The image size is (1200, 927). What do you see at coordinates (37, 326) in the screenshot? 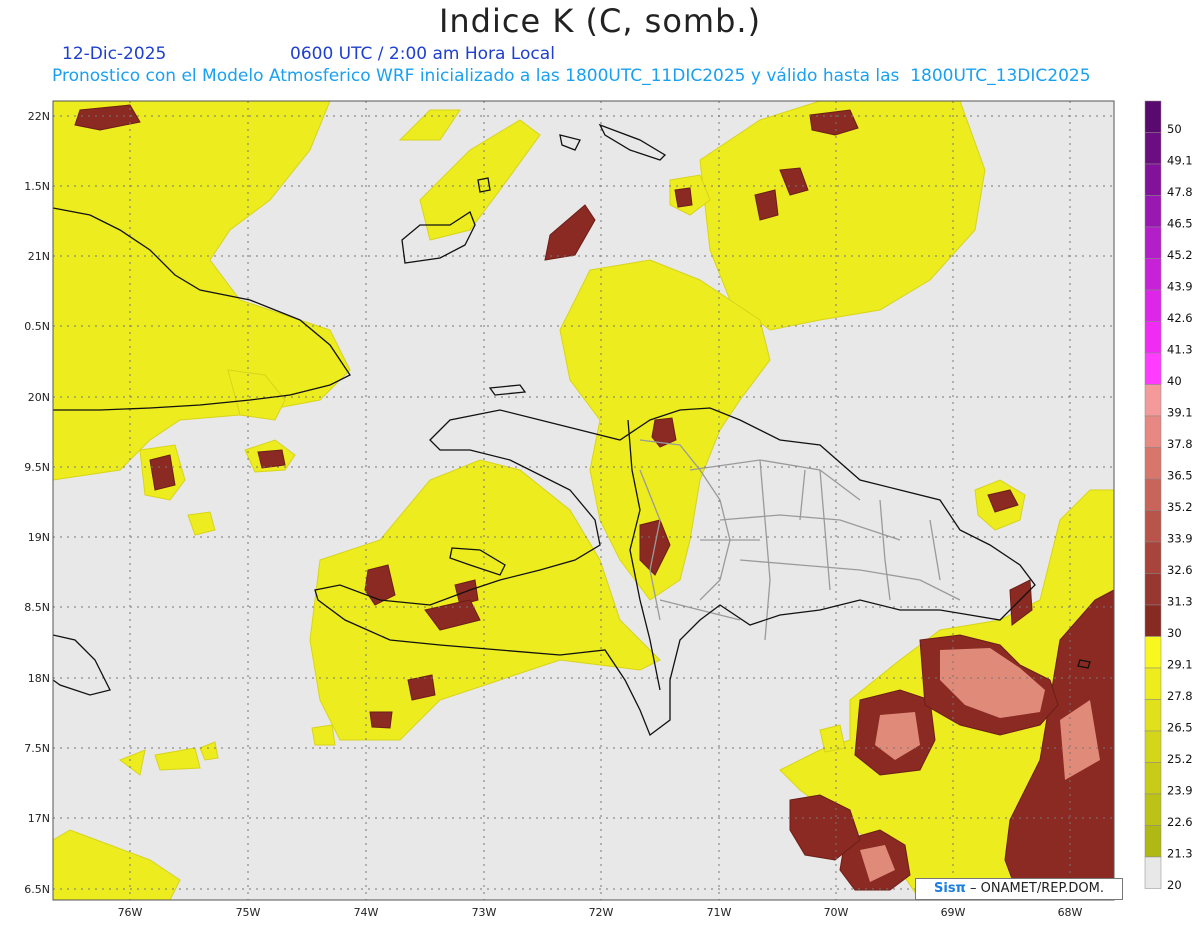
I see `lat-label: 0.5N` at bounding box center [37, 326].